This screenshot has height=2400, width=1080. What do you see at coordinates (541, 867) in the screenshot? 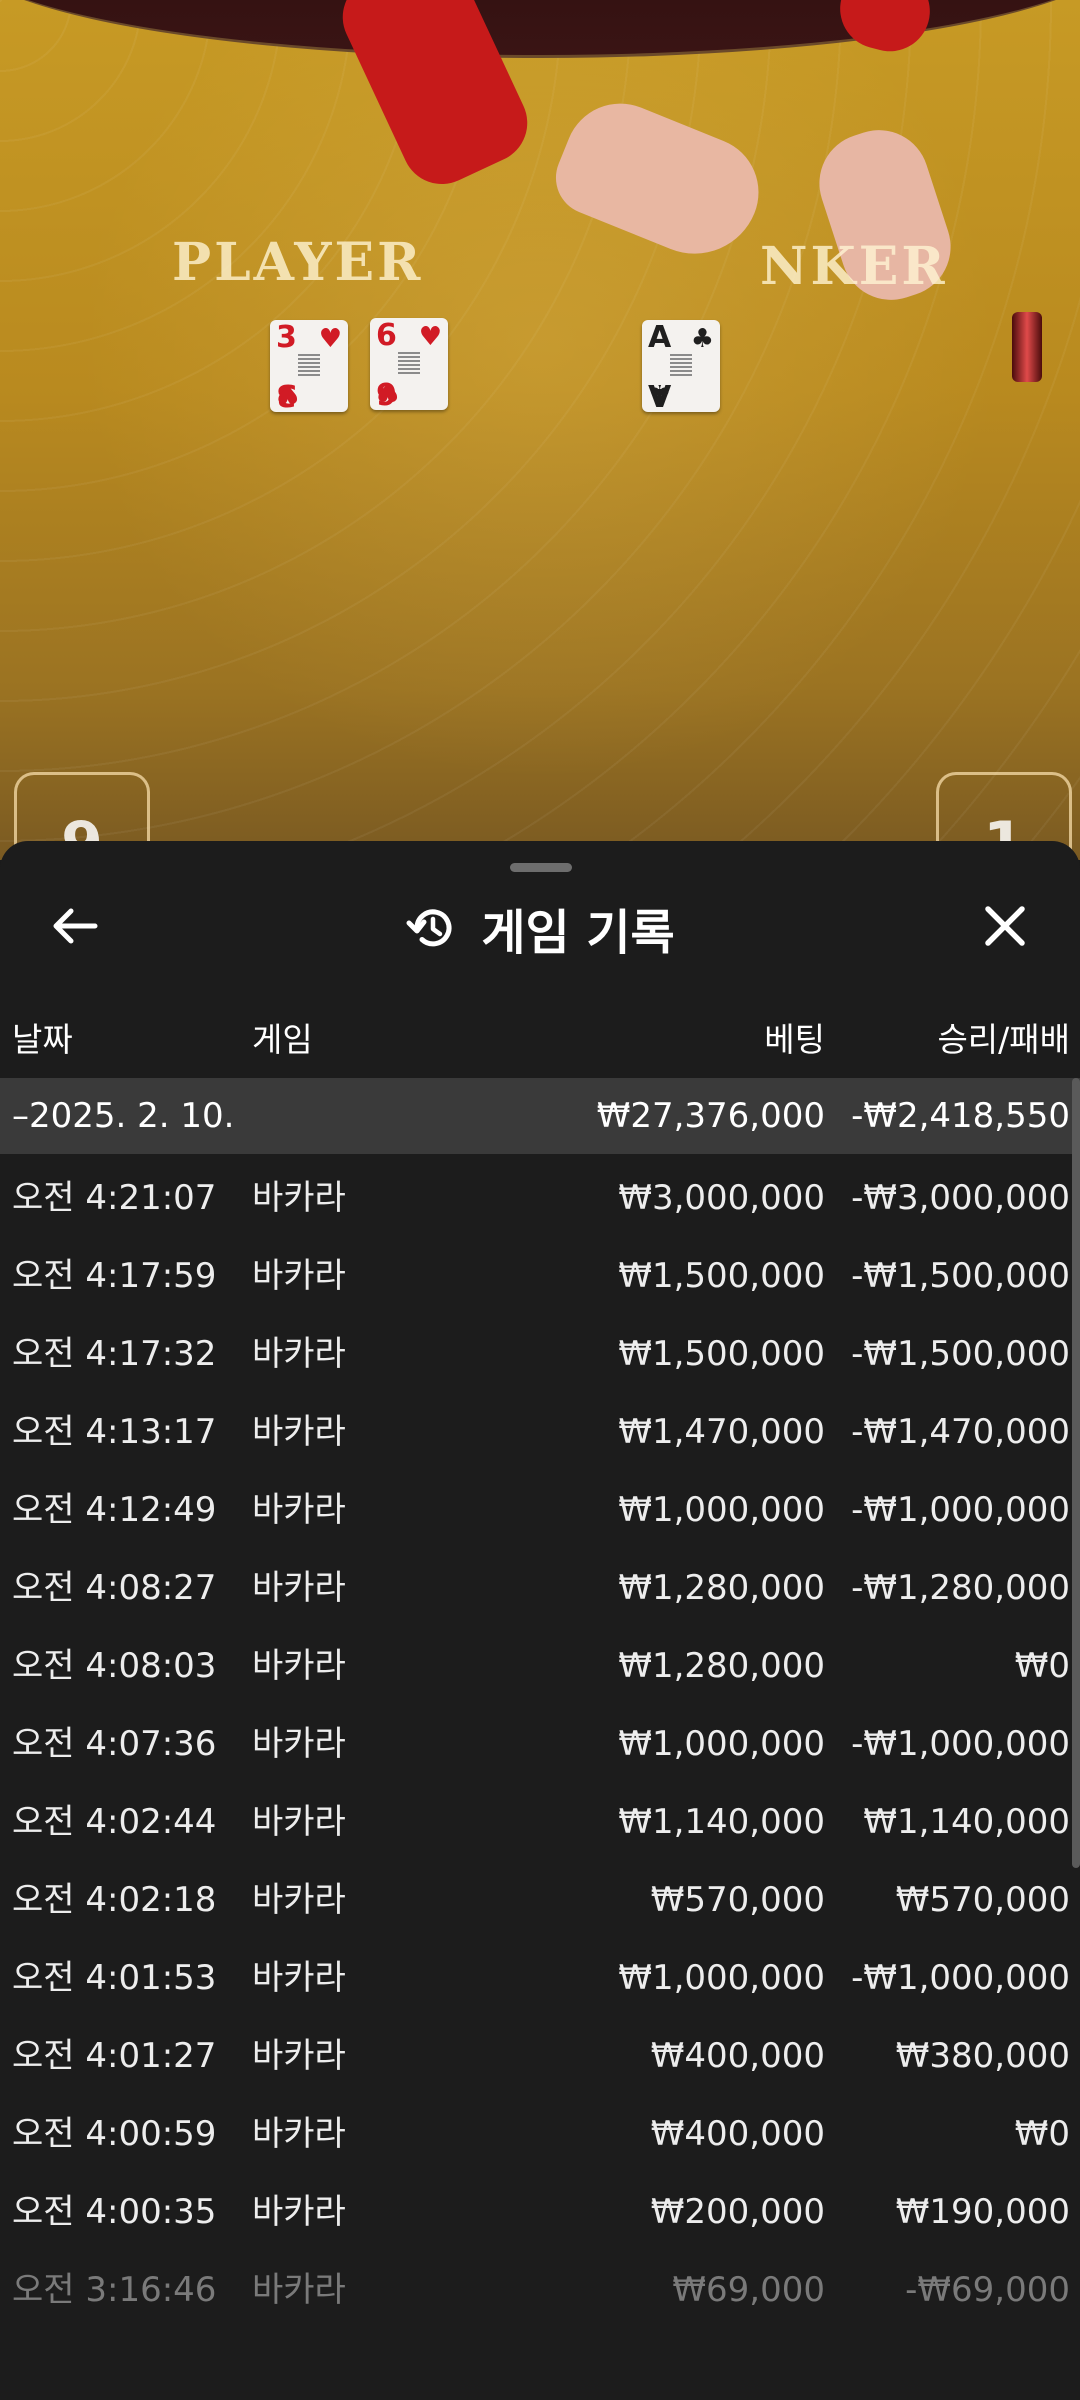
I see `sheet-drag-handle` at bounding box center [541, 867].